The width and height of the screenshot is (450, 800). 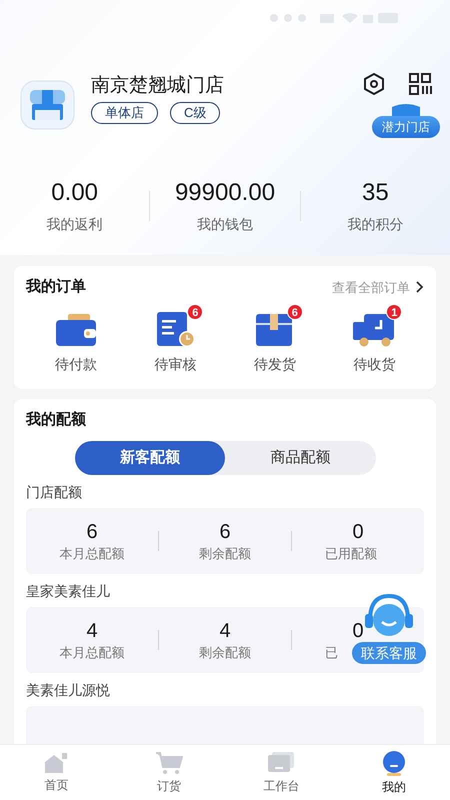 I want to click on stat-label: 我的钱包, so click(x=224, y=224).